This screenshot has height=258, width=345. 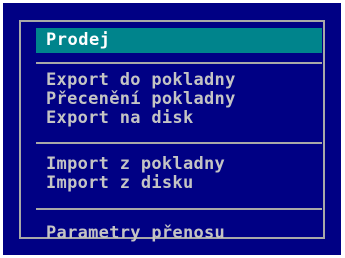 I want to click on menu-item-preceneni-pokladny: Přecenění pokladny, so click(x=141, y=99).